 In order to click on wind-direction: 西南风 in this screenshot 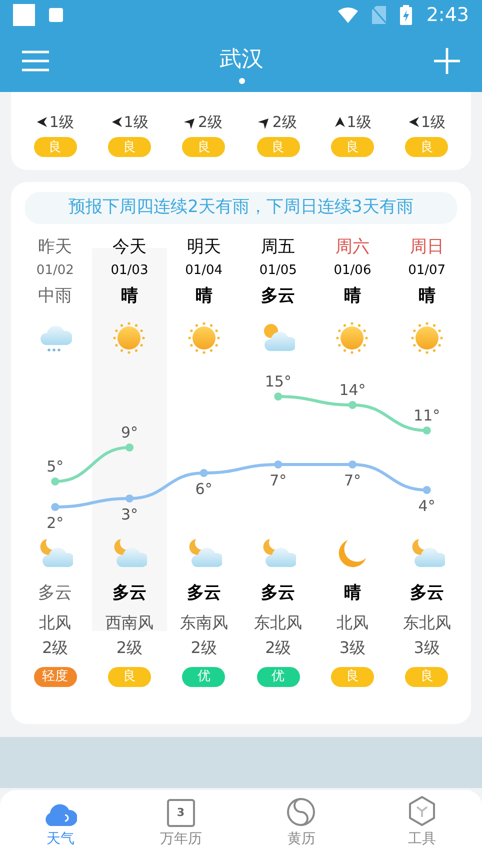, I will do `click(129, 623)`.